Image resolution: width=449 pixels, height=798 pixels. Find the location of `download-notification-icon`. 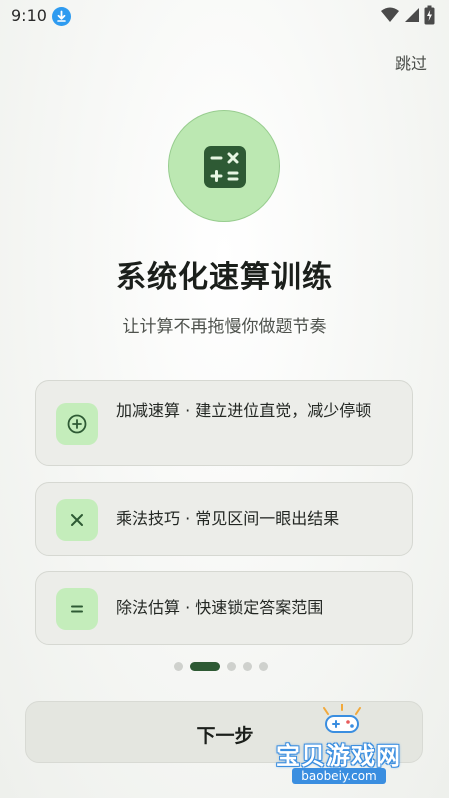

download-notification-icon is located at coordinates (61, 16).